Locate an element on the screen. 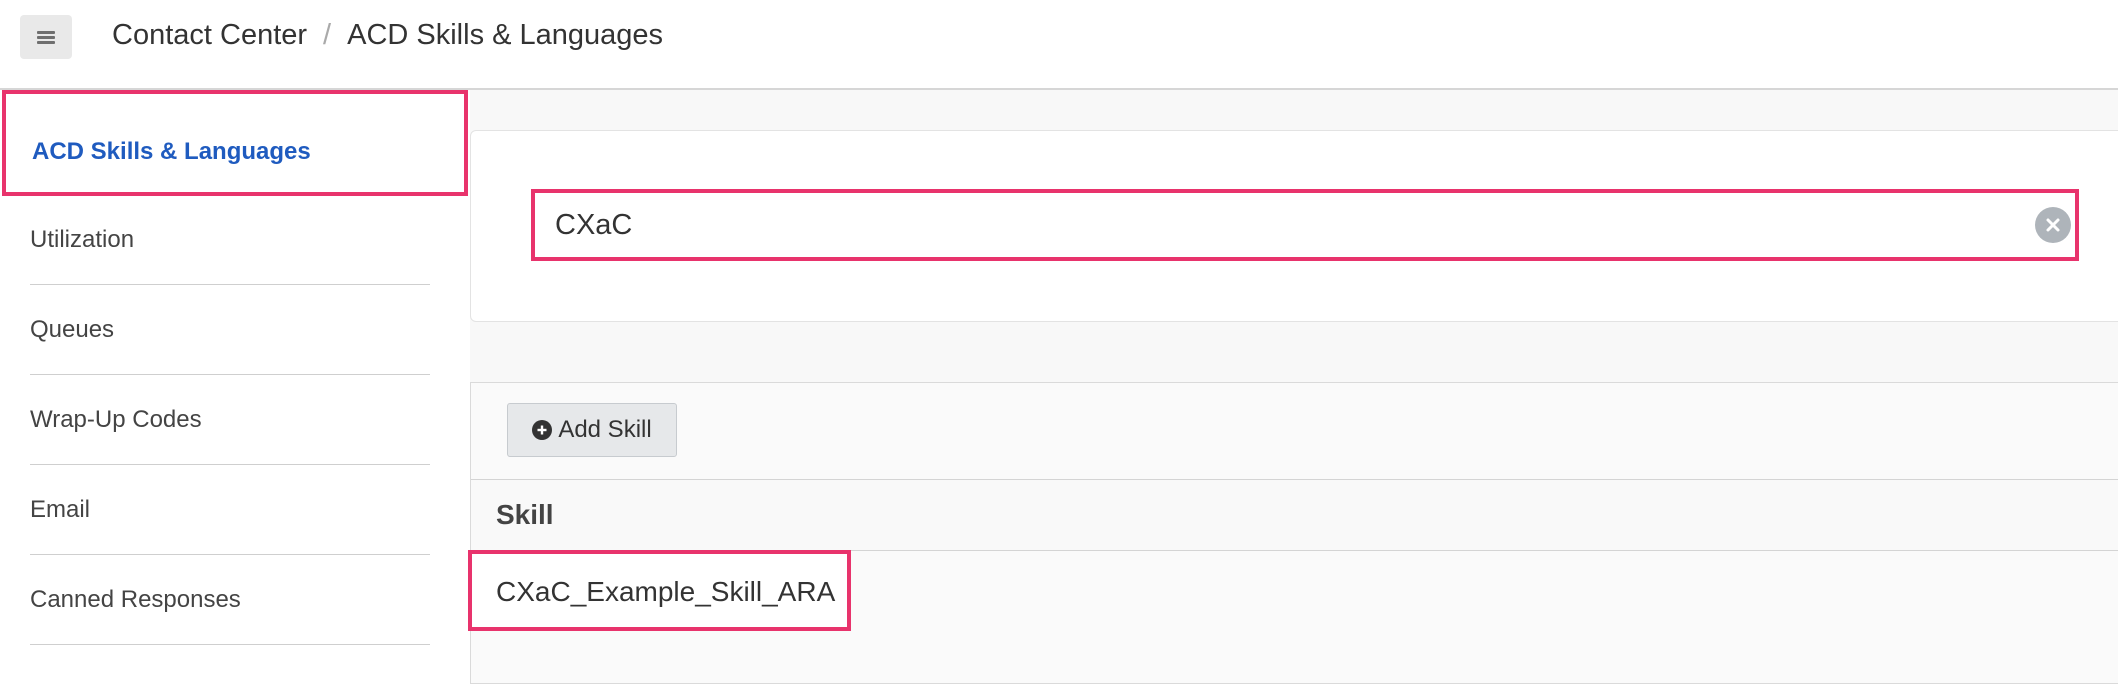  clear-x-icon is located at coordinates (2053, 225).